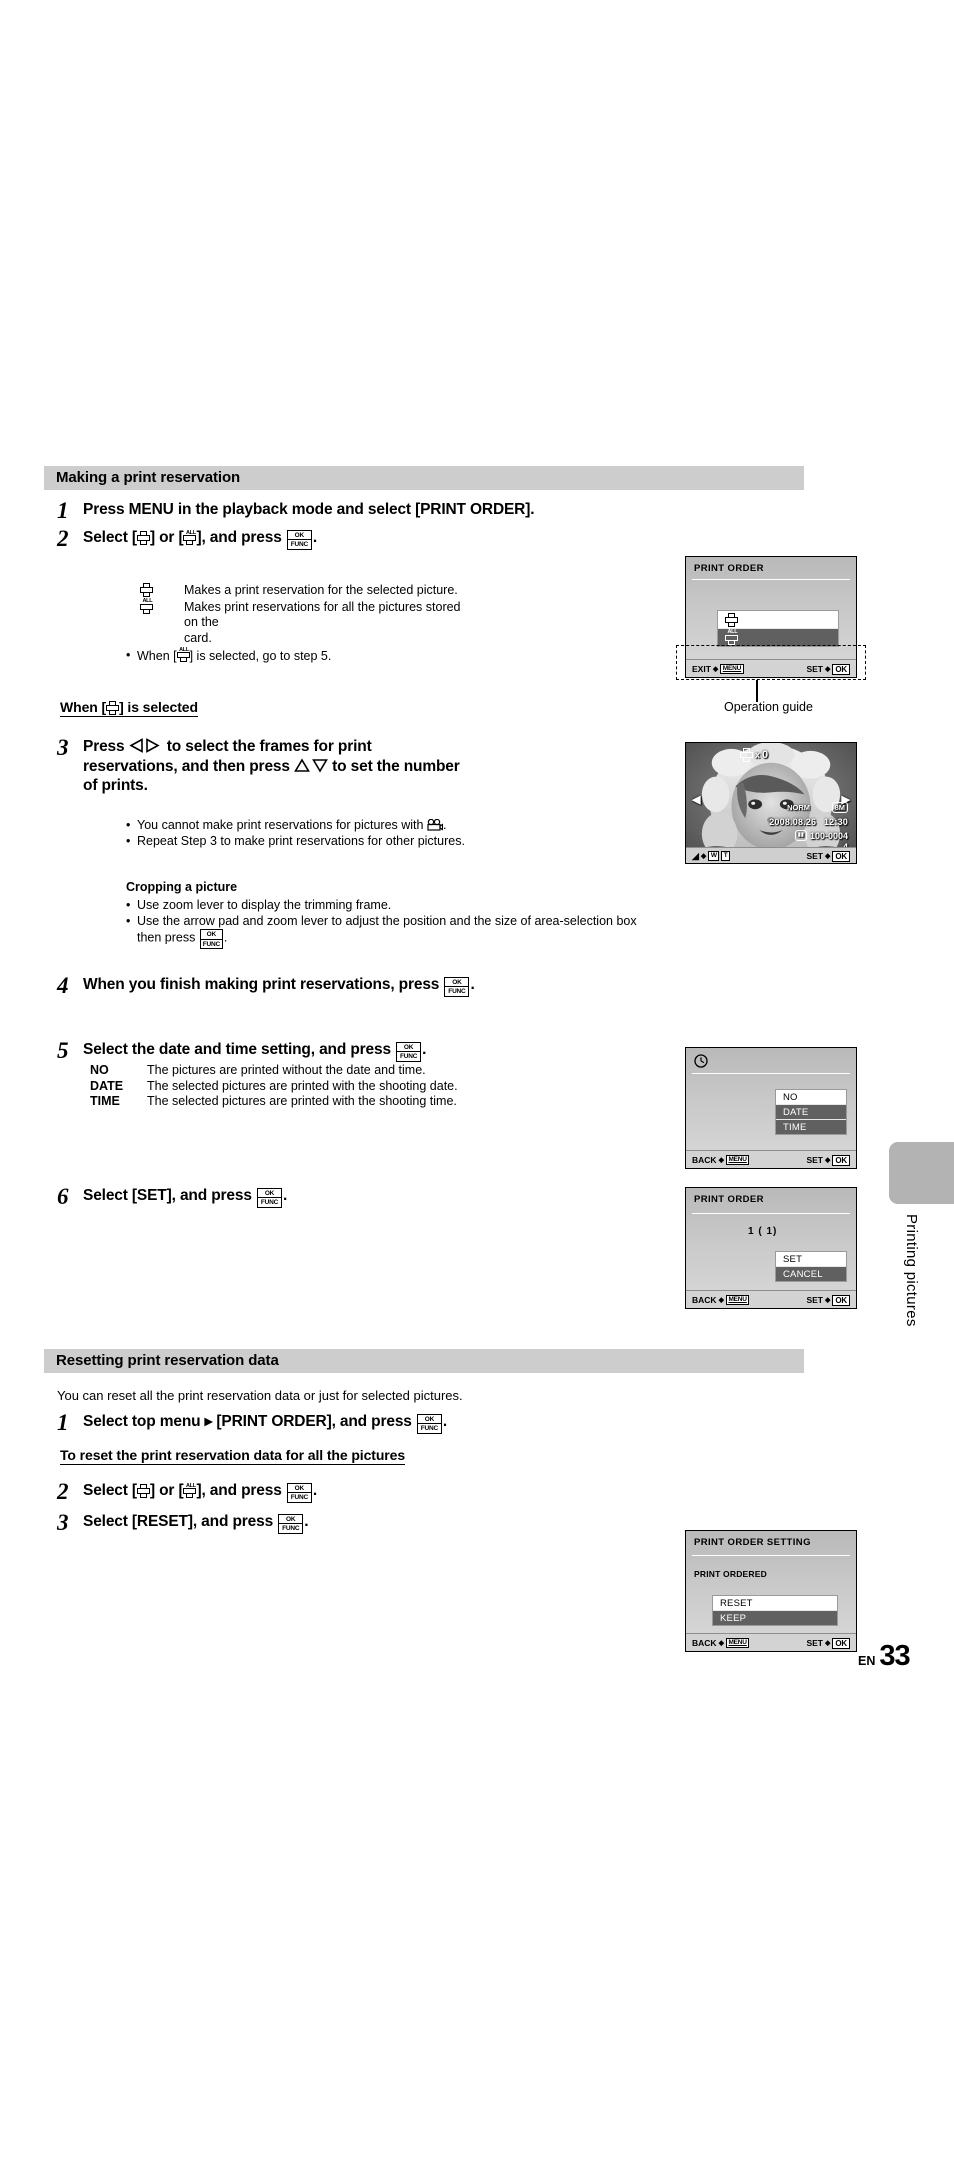 The width and height of the screenshot is (954, 2172). What do you see at coordinates (63, 985) in the screenshot?
I see `step-number: 4` at bounding box center [63, 985].